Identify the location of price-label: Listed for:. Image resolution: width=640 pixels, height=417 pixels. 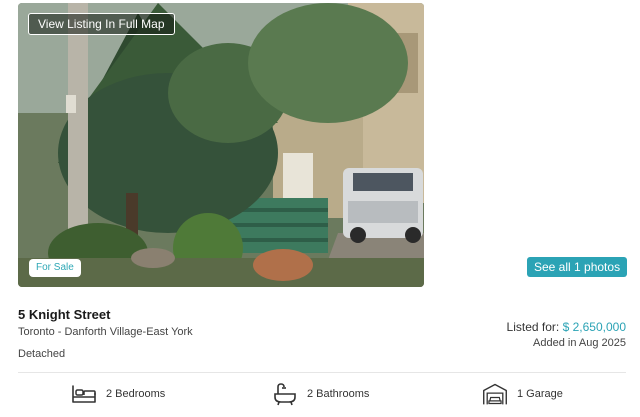
(533, 327).